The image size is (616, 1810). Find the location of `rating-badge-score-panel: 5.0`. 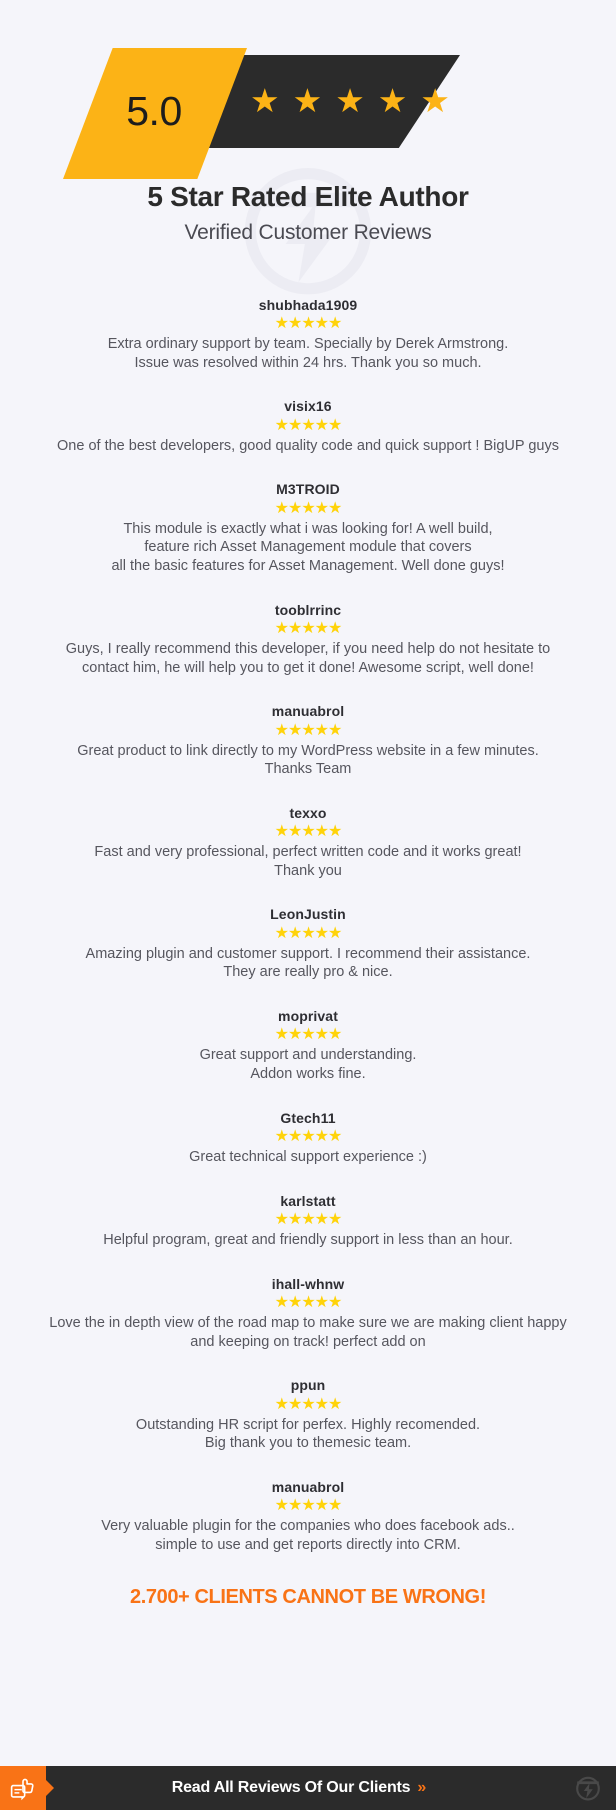

rating-badge-score-panel: 5.0 is located at coordinates (155, 113).